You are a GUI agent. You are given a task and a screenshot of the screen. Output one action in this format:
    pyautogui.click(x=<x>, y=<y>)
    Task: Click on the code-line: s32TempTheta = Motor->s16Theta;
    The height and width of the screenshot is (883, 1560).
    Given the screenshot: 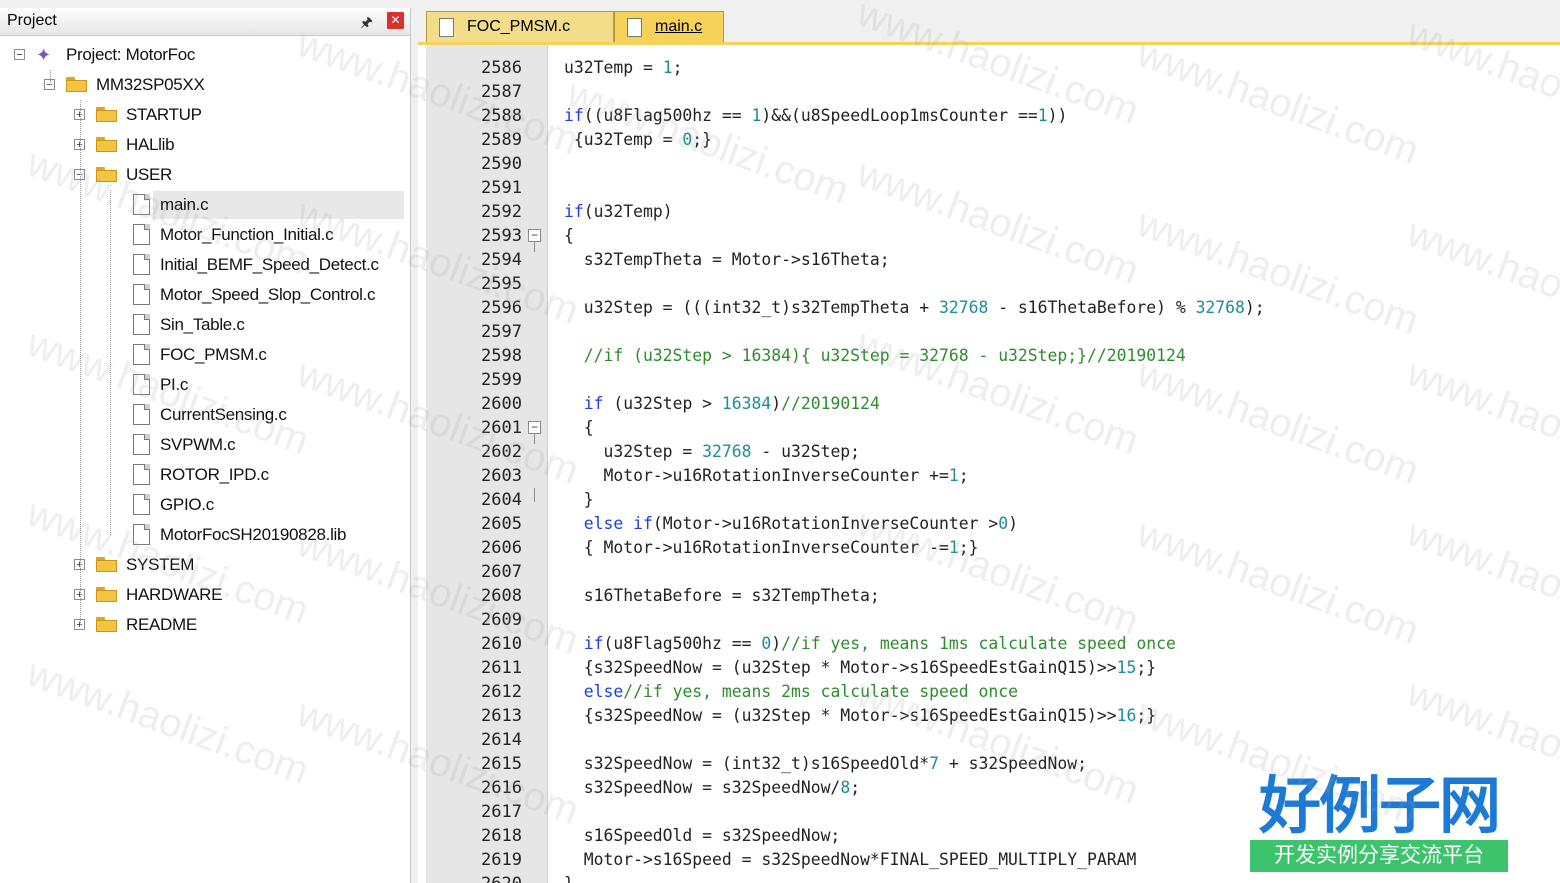 What is the action you would take?
    pyautogui.click(x=727, y=260)
    